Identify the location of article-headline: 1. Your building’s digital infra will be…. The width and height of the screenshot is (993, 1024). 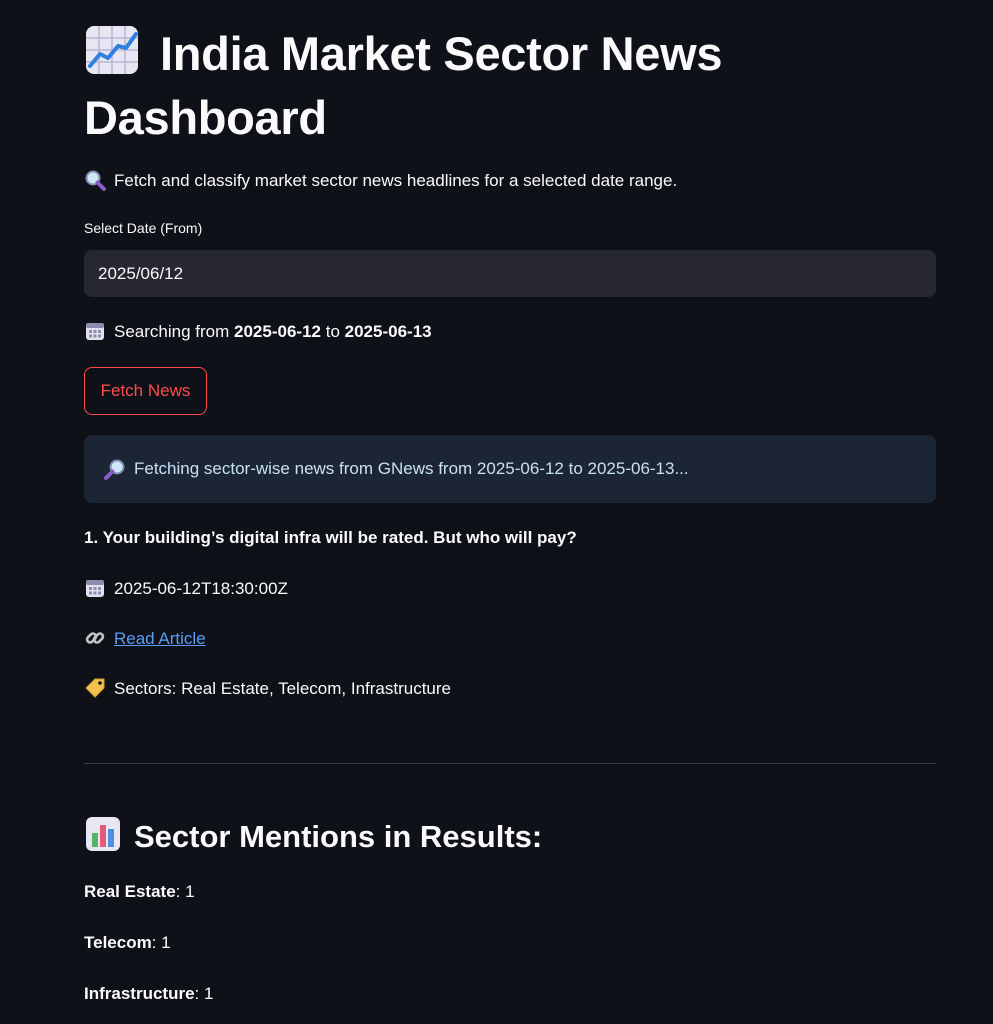
(330, 537).